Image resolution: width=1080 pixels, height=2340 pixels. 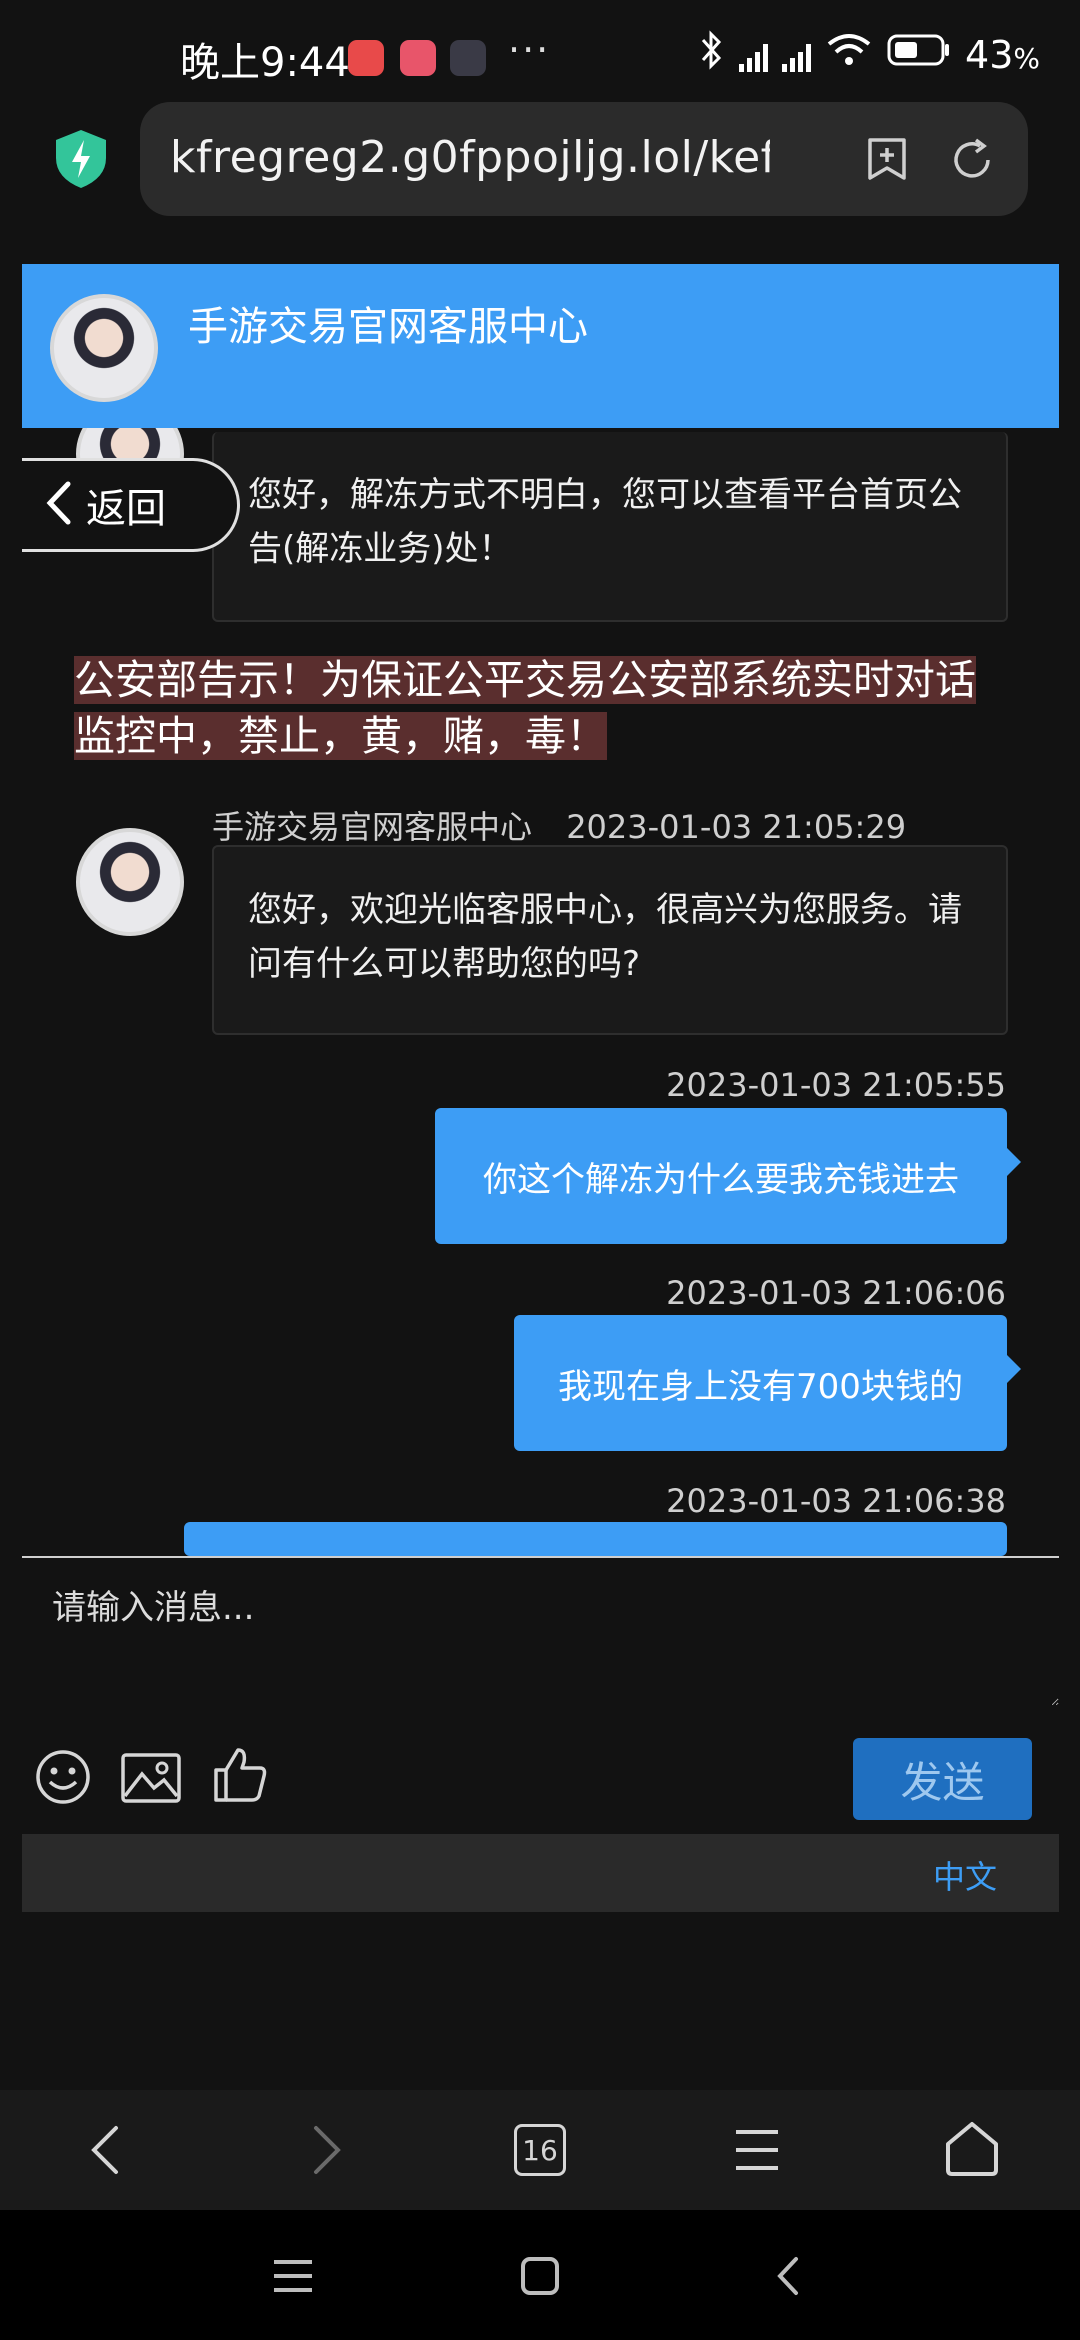 What do you see at coordinates (757, 2152) in the screenshot?
I see `menu-icon` at bounding box center [757, 2152].